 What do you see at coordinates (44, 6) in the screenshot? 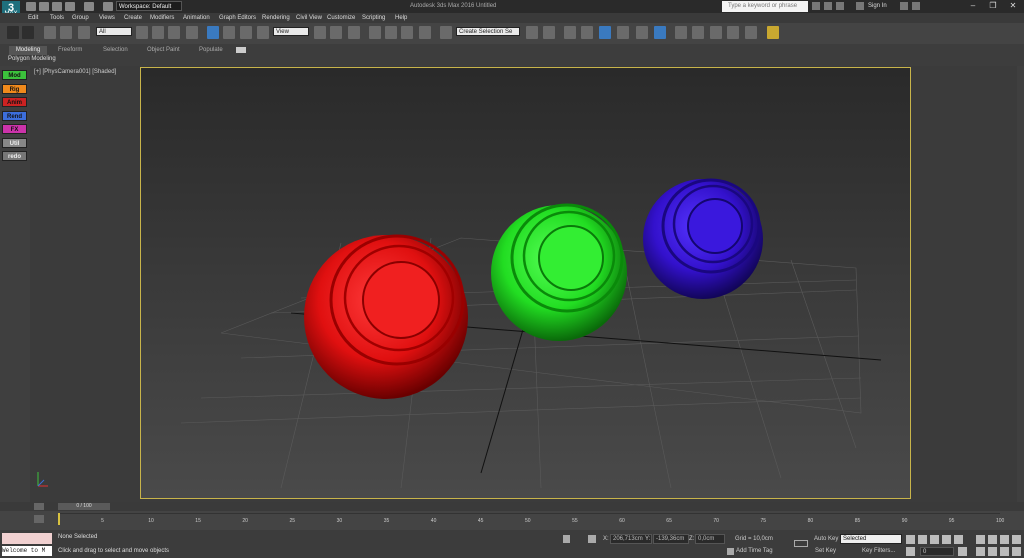
I see `open-file-icon` at bounding box center [44, 6].